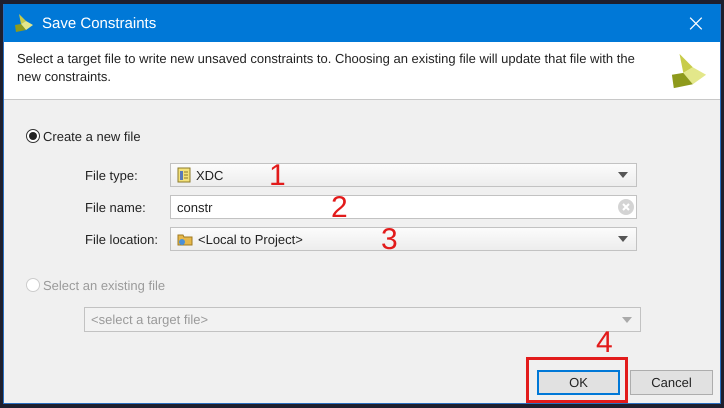  Describe the element at coordinates (184, 175) in the screenshot. I see `document-icon` at that location.